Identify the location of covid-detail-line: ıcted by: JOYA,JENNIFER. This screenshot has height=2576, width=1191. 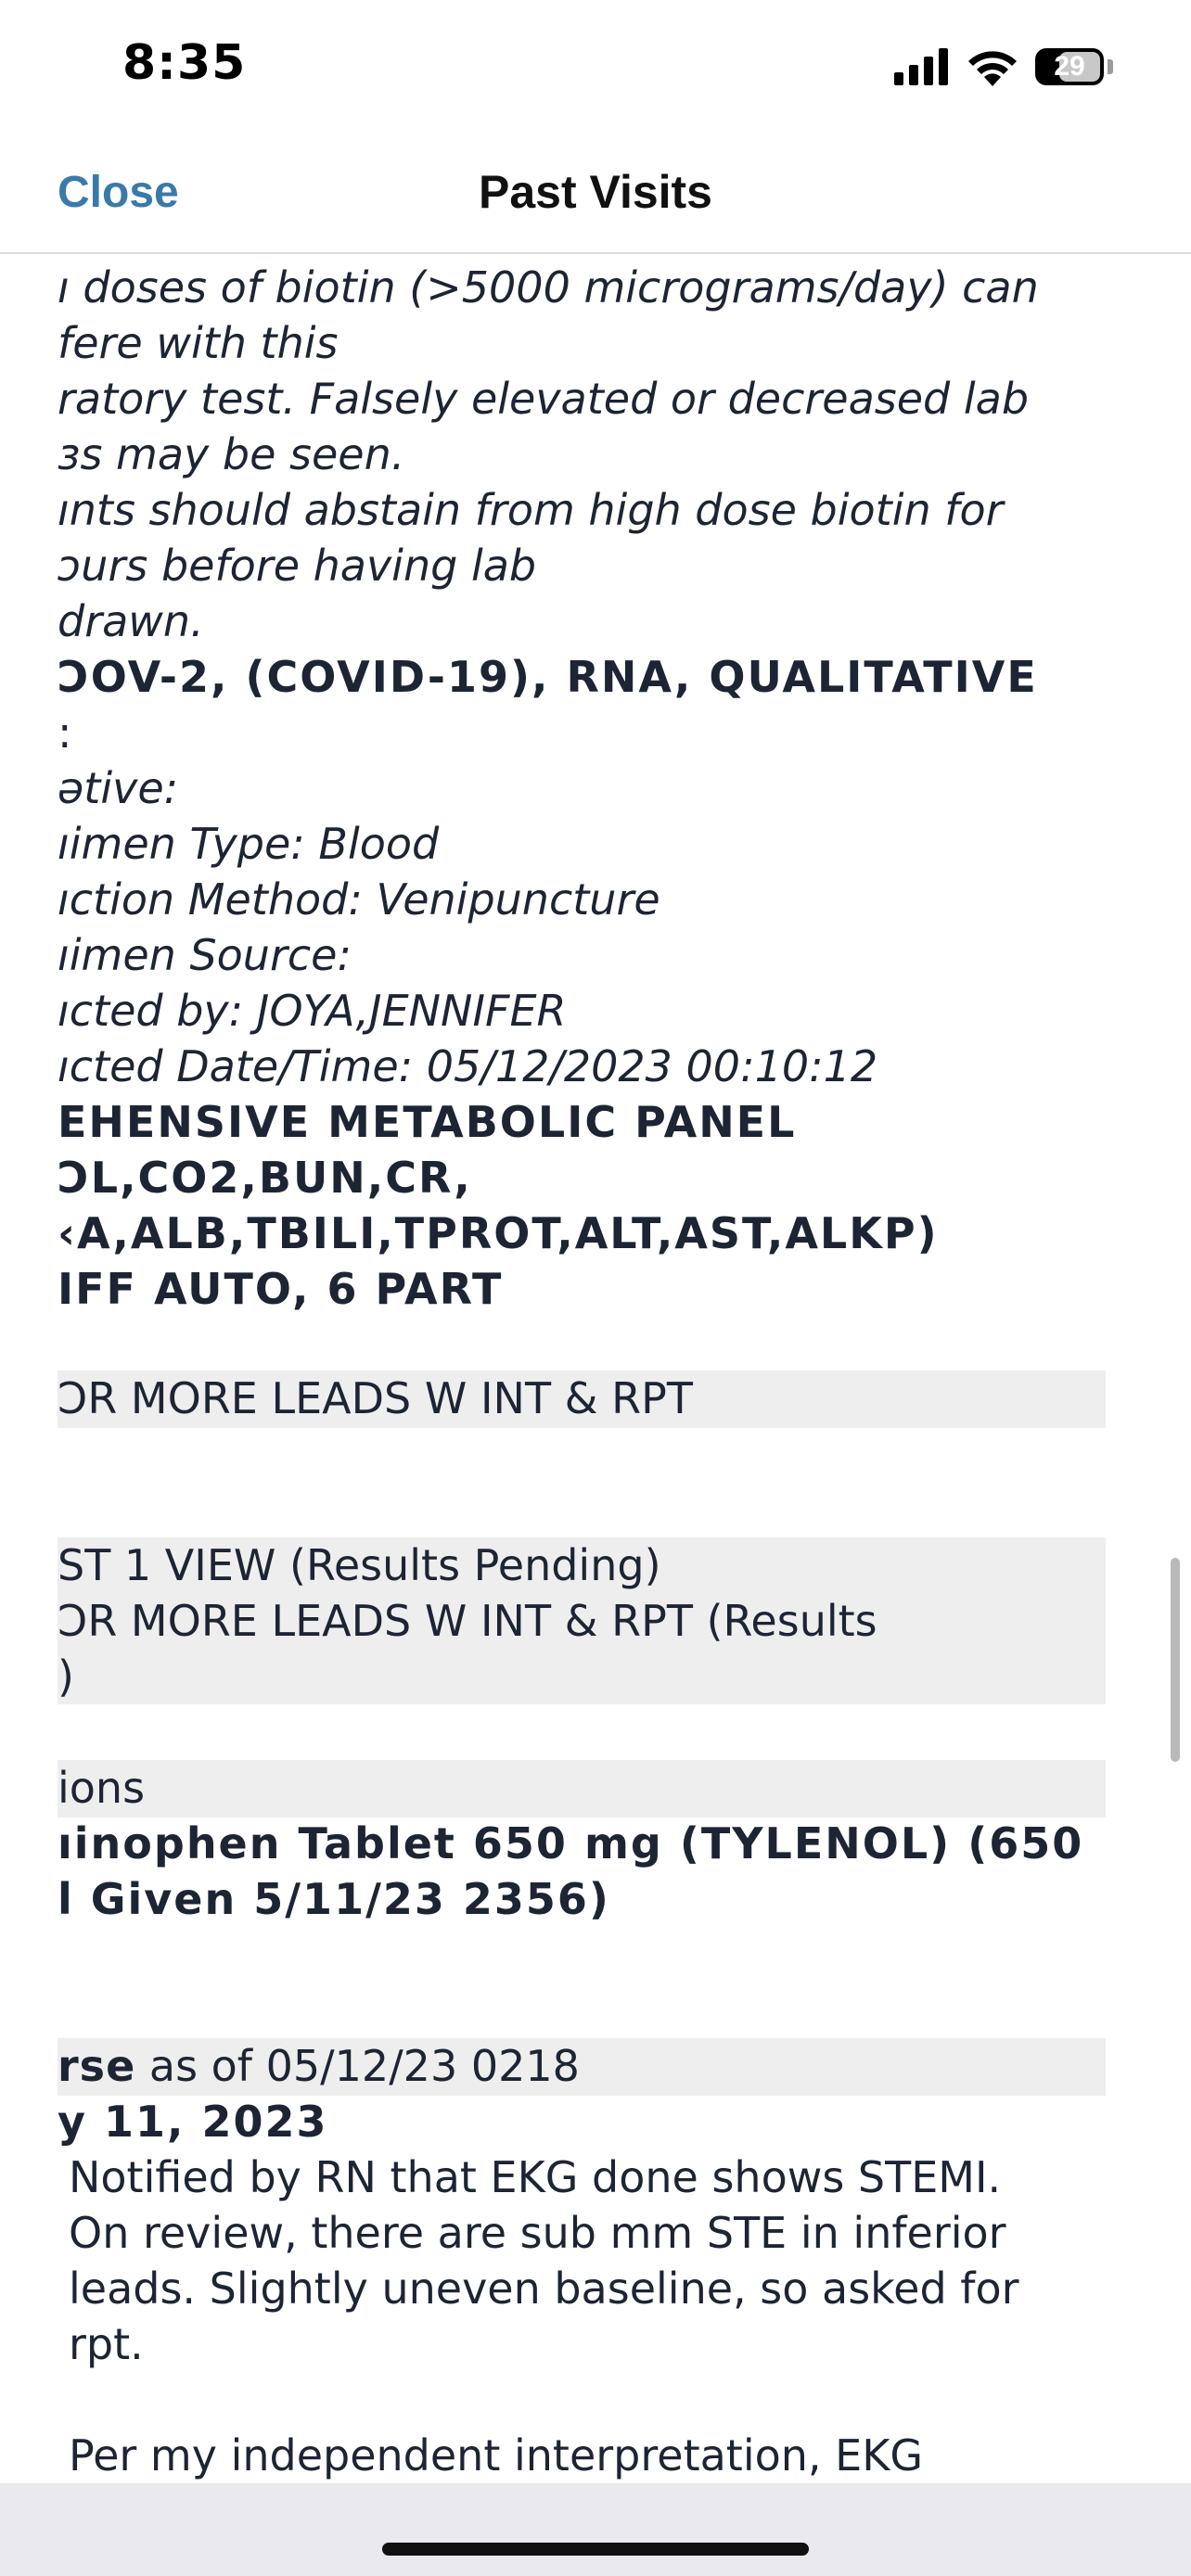
(312, 1011).